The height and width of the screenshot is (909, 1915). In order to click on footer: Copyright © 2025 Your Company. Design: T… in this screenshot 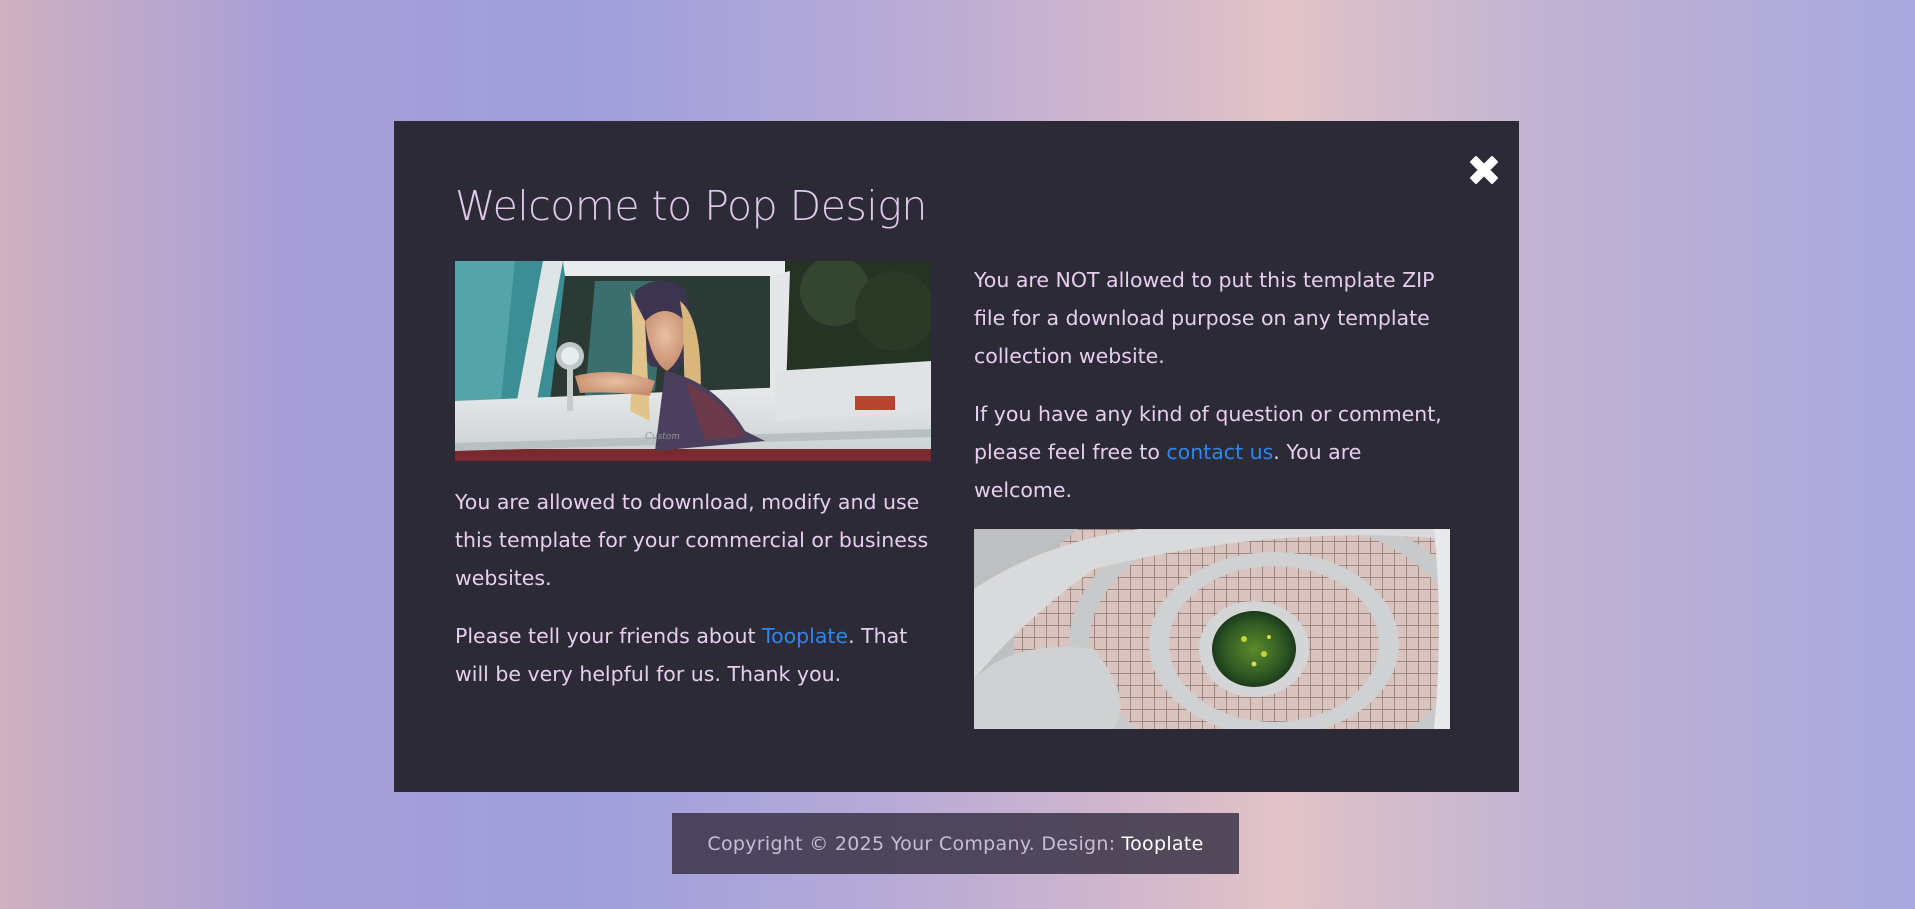, I will do `click(955, 843)`.